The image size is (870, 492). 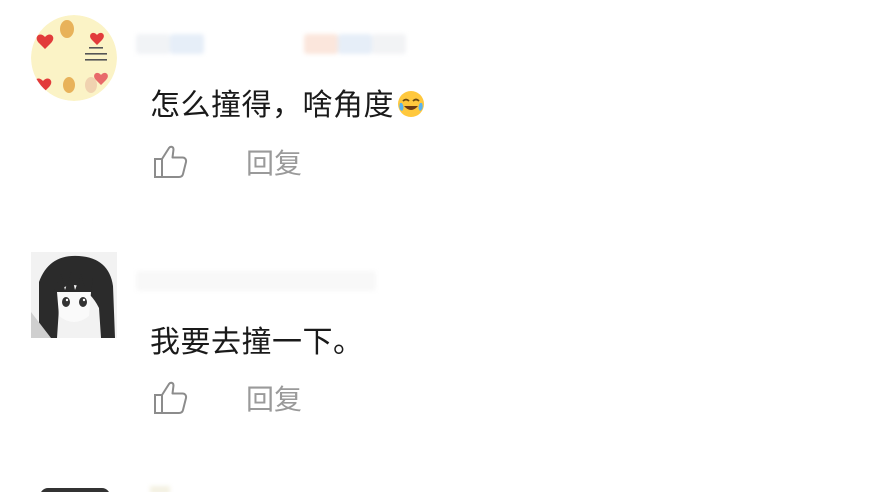 What do you see at coordinates (257, 342) in the screenshot?
I see `comment-text: 我要去撞一下。` at bounding box center [257, 342].